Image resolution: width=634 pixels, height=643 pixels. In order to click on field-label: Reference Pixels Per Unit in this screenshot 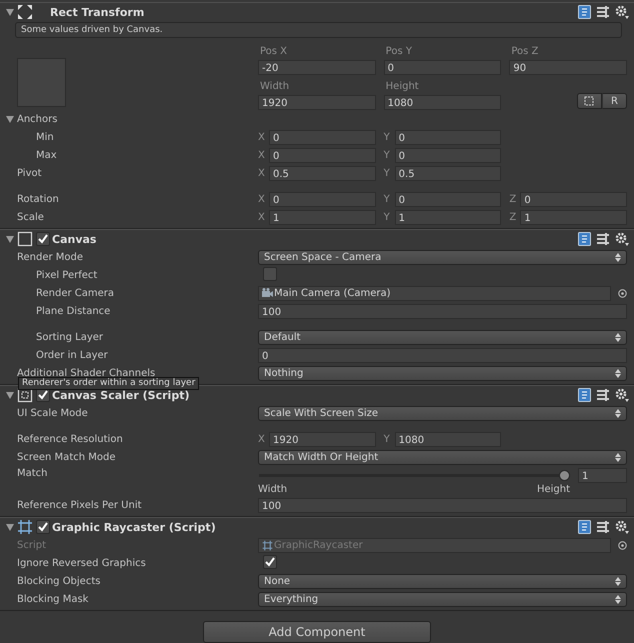, I will do `click(79, 505)`.